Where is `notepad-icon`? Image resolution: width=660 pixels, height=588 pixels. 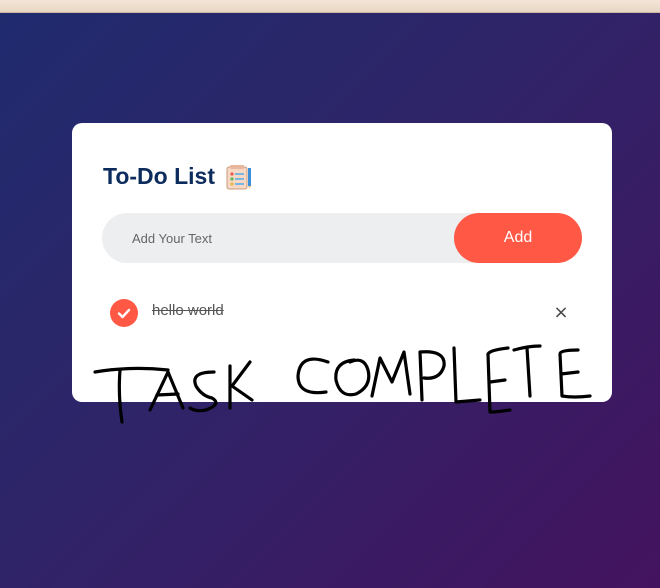 notepad-icon is located at coordinates (239, 177).